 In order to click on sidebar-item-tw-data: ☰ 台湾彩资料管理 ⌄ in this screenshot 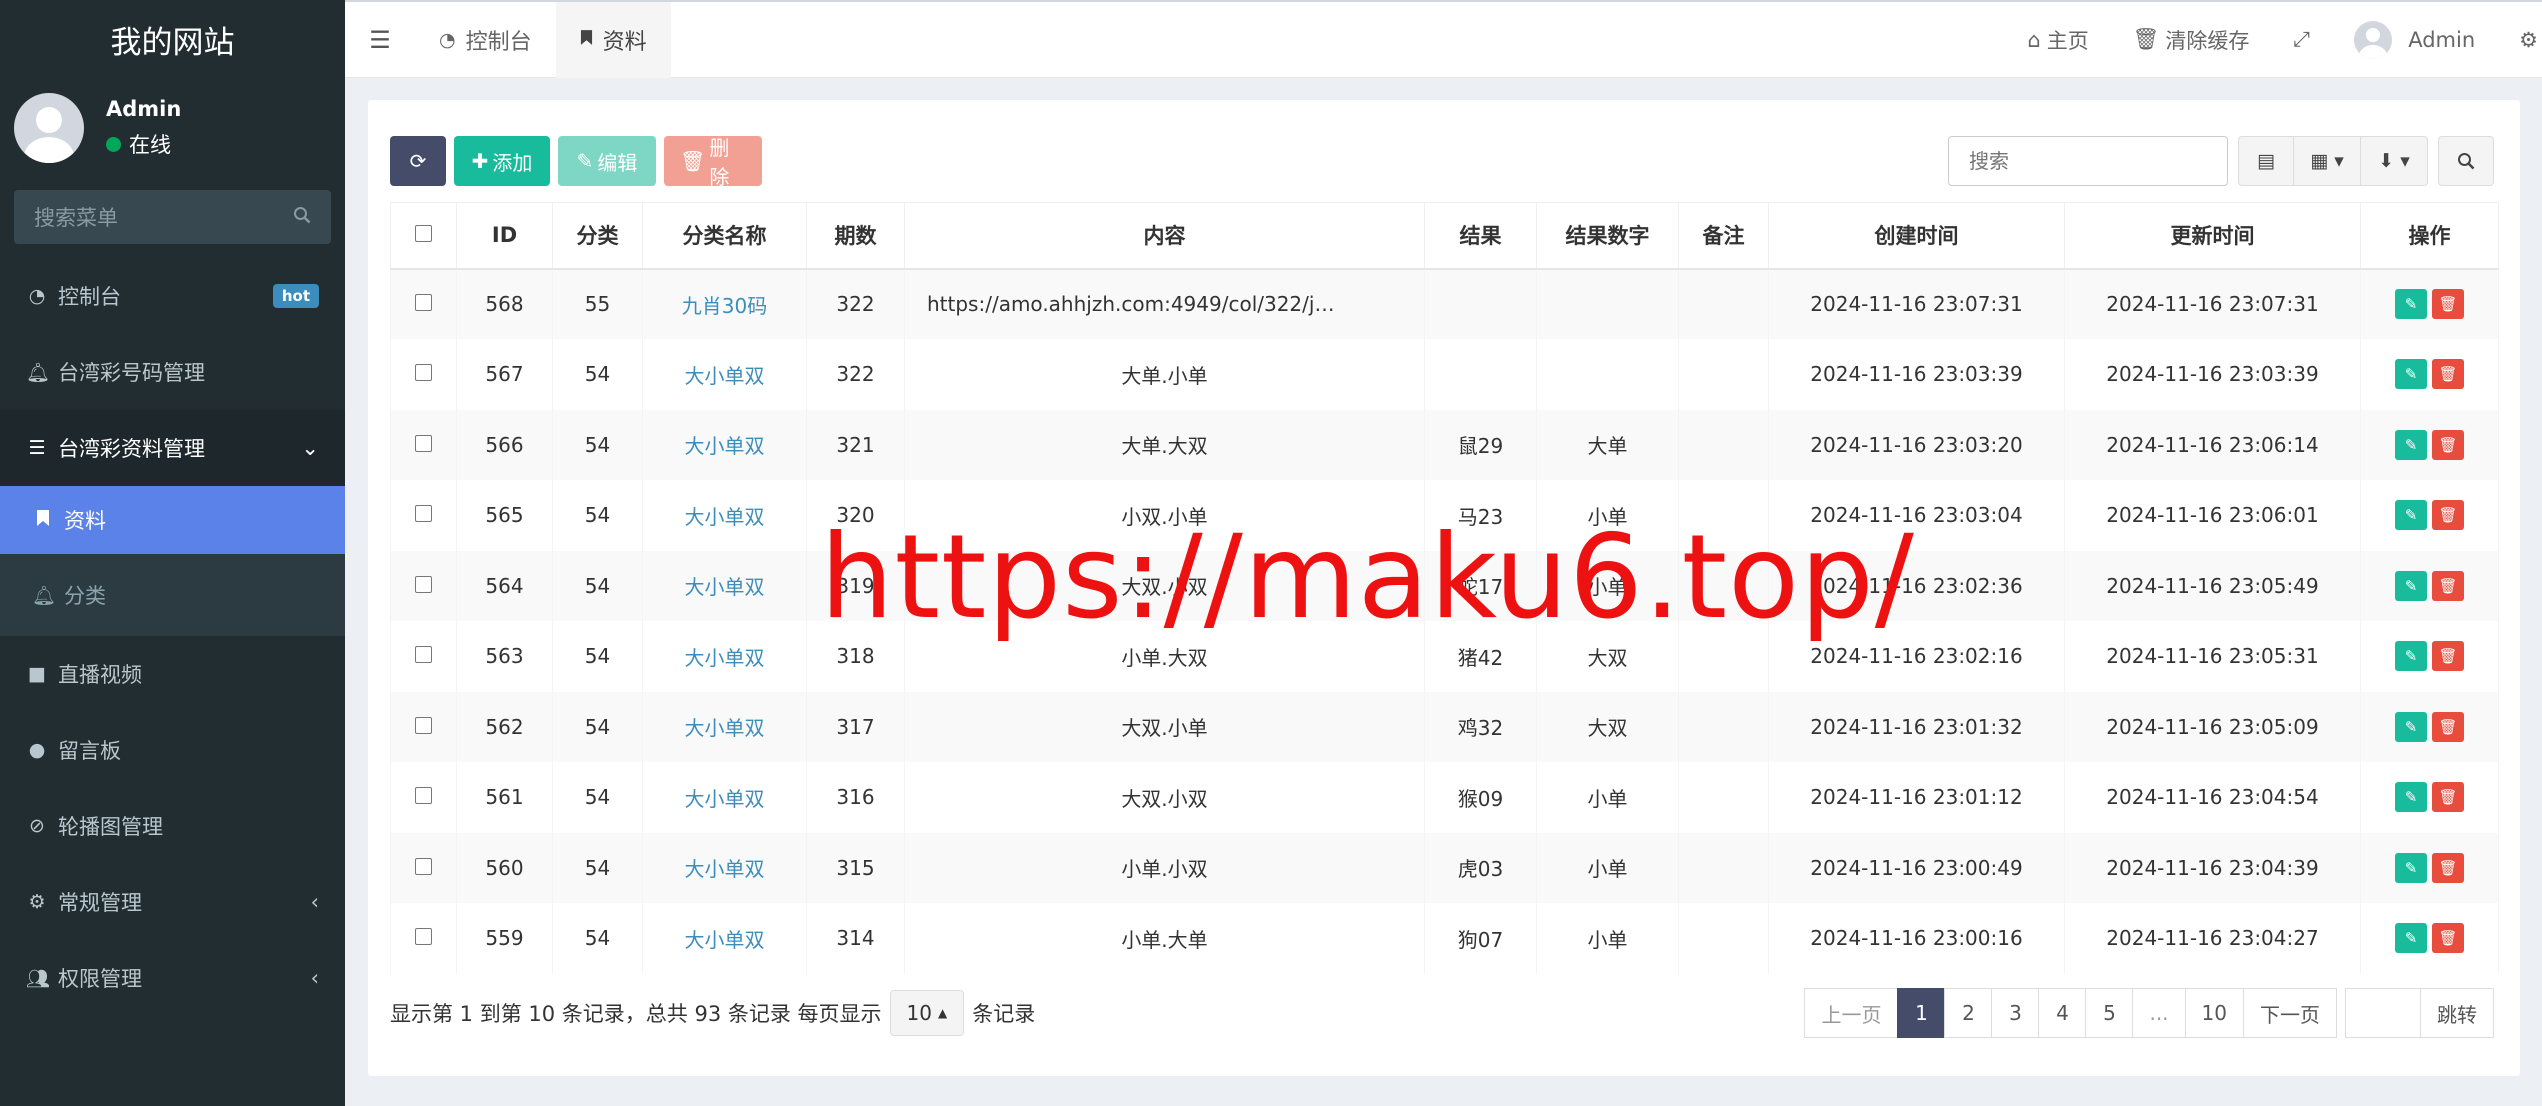, I will do `click(172, 448)`.